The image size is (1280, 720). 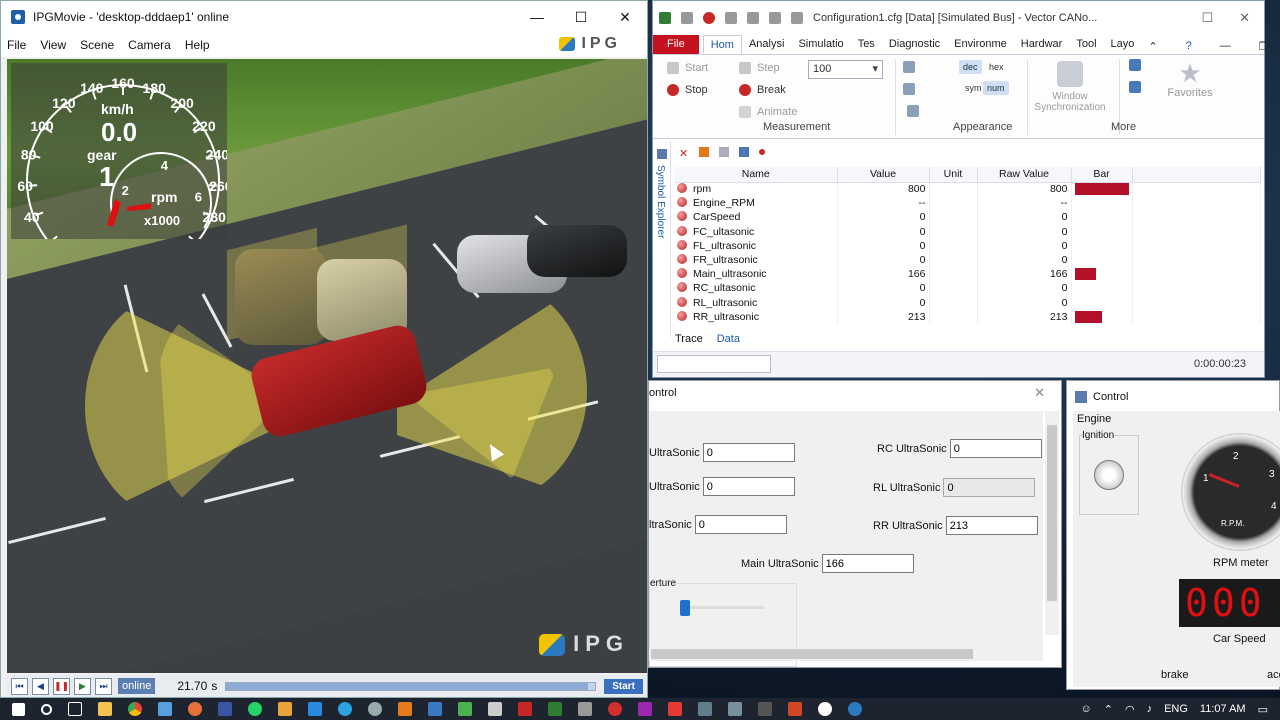 What do you see at coordinates (1024, 175) in the screenshot?
I see `col-raw-value: Raw Value` at bounding box center [1024, 175].